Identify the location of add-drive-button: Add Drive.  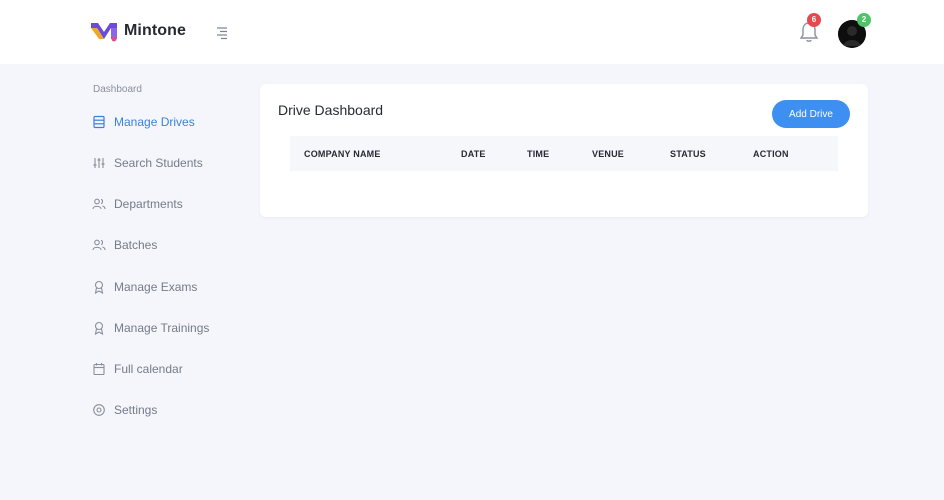
(811, 114).